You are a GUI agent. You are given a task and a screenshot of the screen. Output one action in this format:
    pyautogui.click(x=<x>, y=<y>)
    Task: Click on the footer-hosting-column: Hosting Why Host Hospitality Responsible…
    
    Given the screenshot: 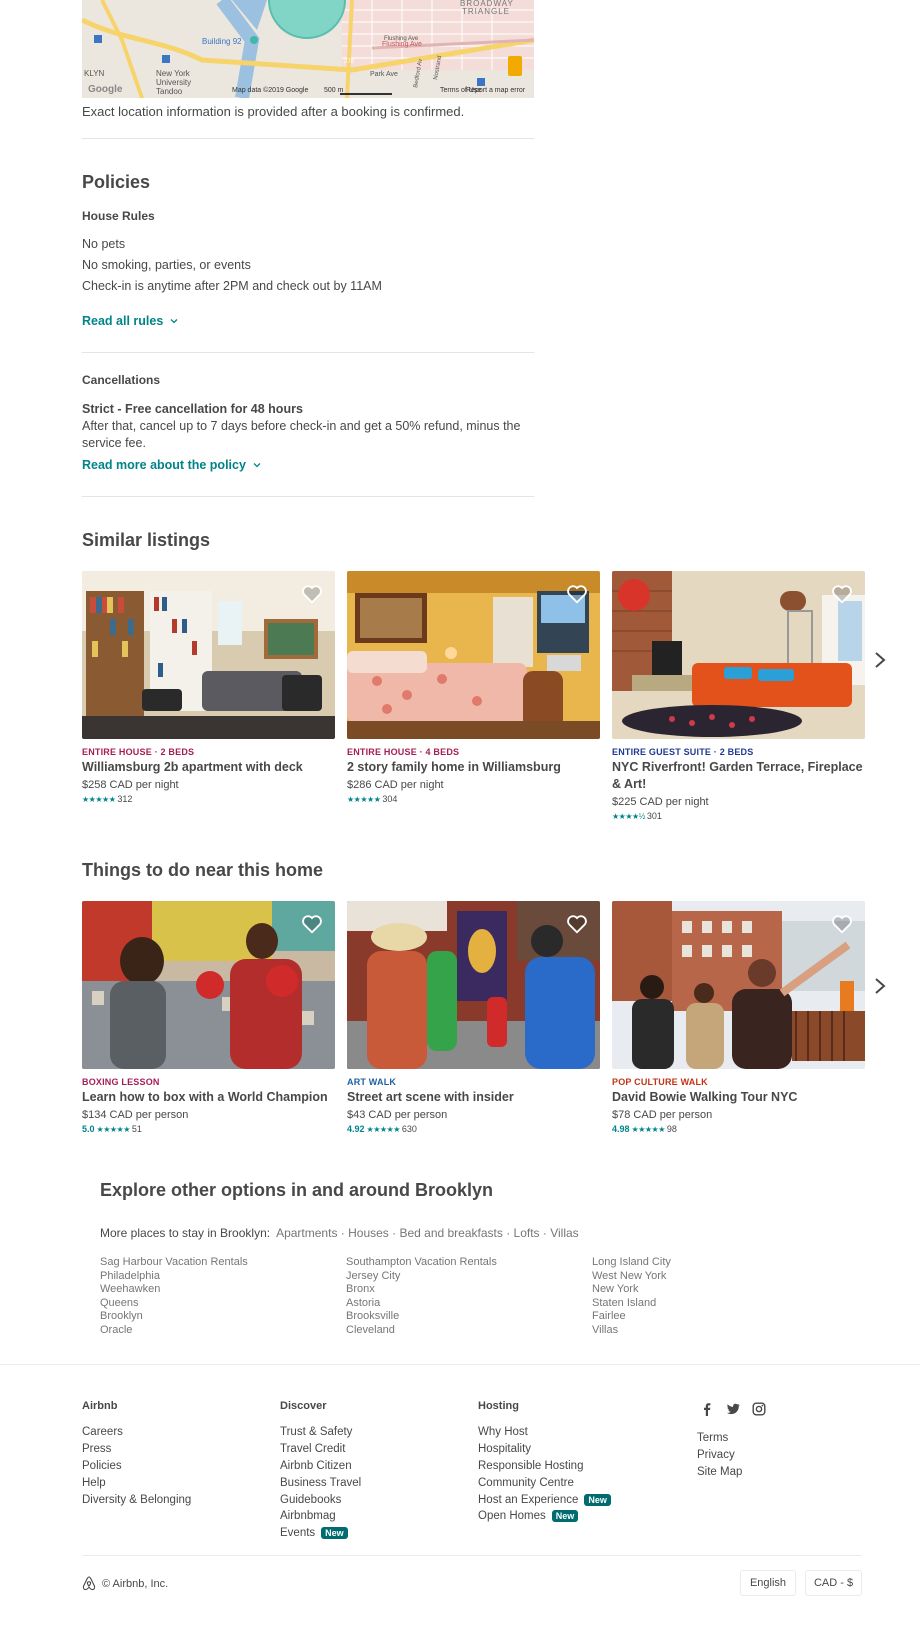 What is the action you would take?
    pyautogui.click(x=544, y=1462)
    